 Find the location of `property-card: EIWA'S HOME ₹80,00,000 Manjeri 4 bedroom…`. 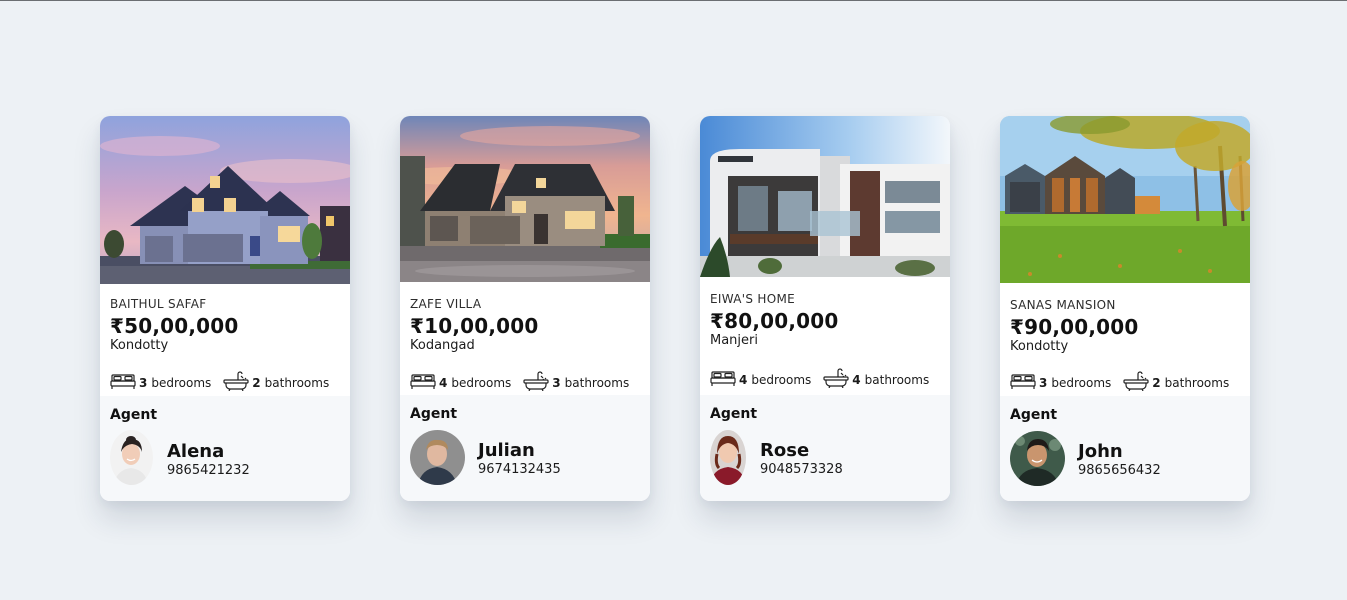

property-card: EIWA'S HOME ₹80,00,000 Manjeri 4 bedroom… is located at coordinates (825, 308).